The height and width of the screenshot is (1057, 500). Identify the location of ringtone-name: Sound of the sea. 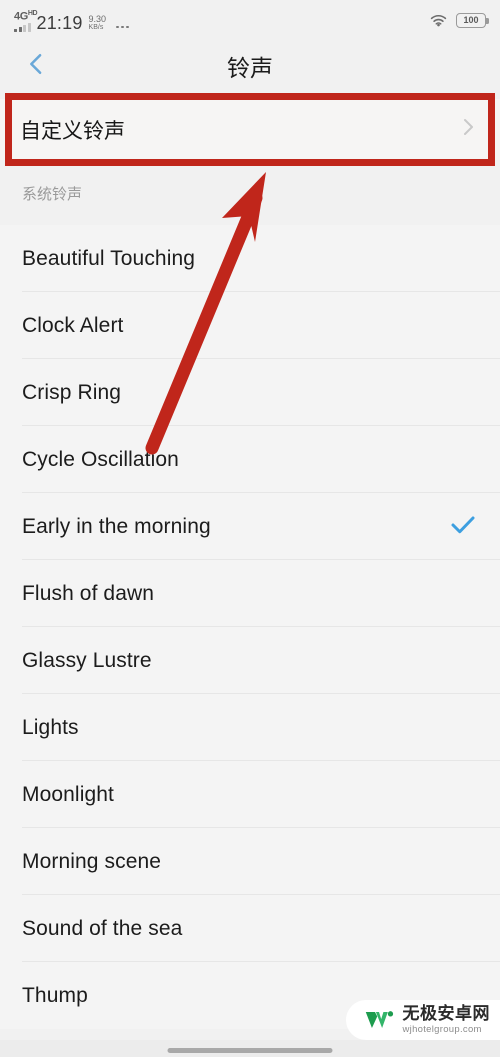
(102, 928).